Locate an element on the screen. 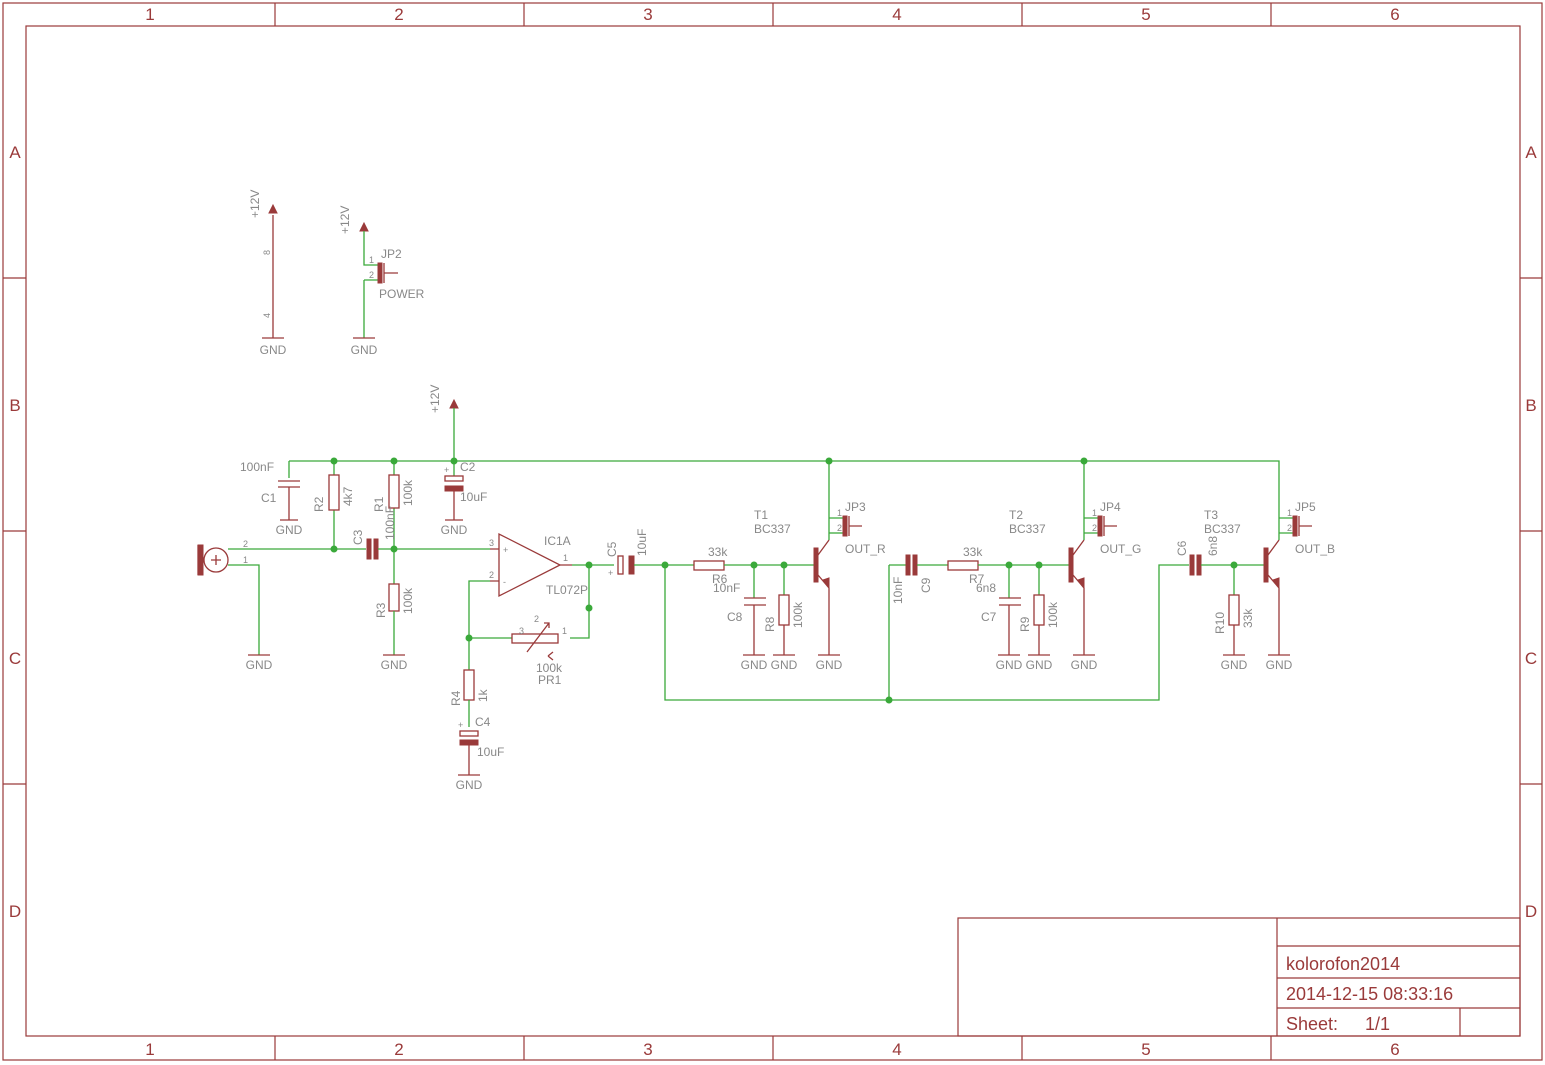 This screenshot has height=1065, width=1545. r1-value: 100k is located at coordinates (408, 492).